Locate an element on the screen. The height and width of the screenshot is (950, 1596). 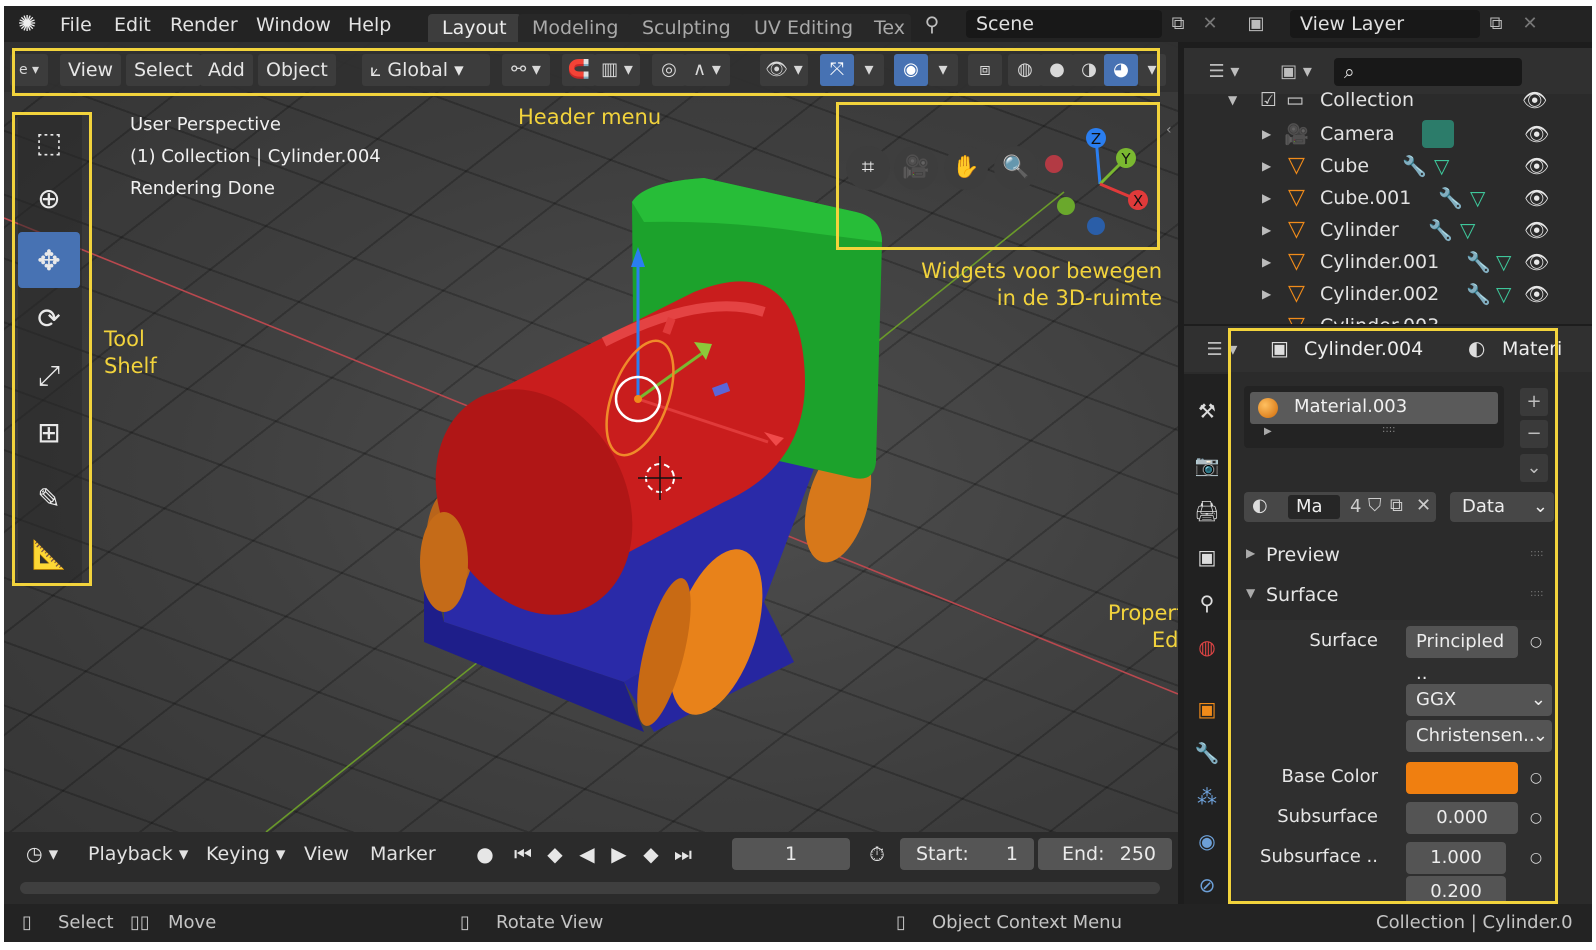
end-frame-field: End: 250 is located at coordinates (1105, 854).